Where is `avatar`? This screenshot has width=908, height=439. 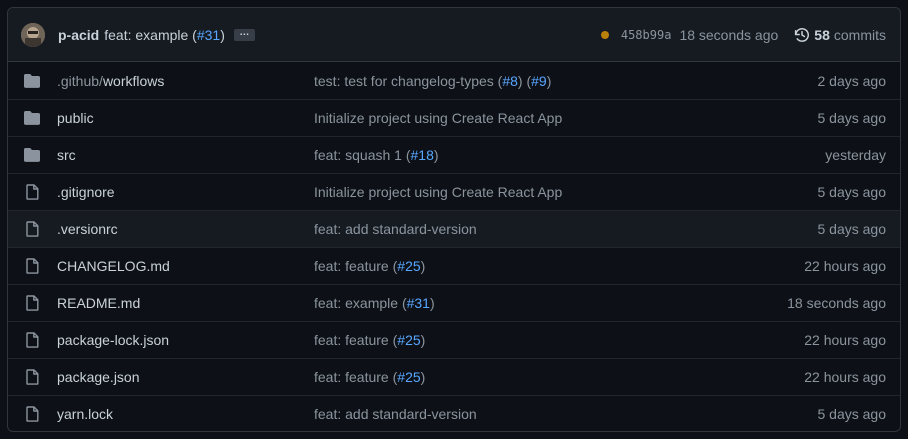 avatar is located at coordinates (33, 34).